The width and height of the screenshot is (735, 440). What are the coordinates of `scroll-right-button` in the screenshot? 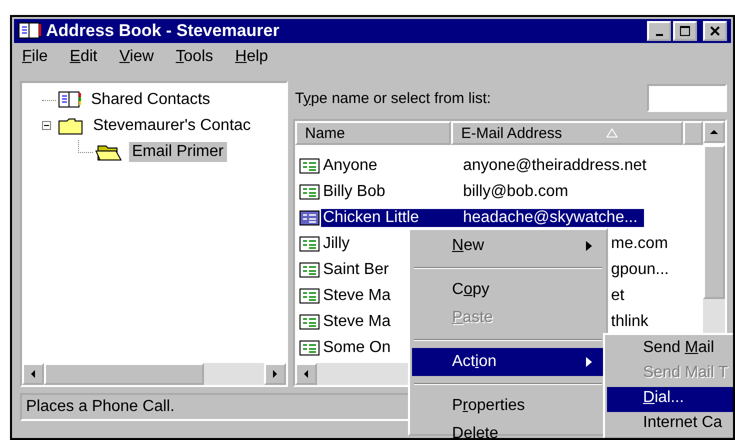 It's located at (275, 374).